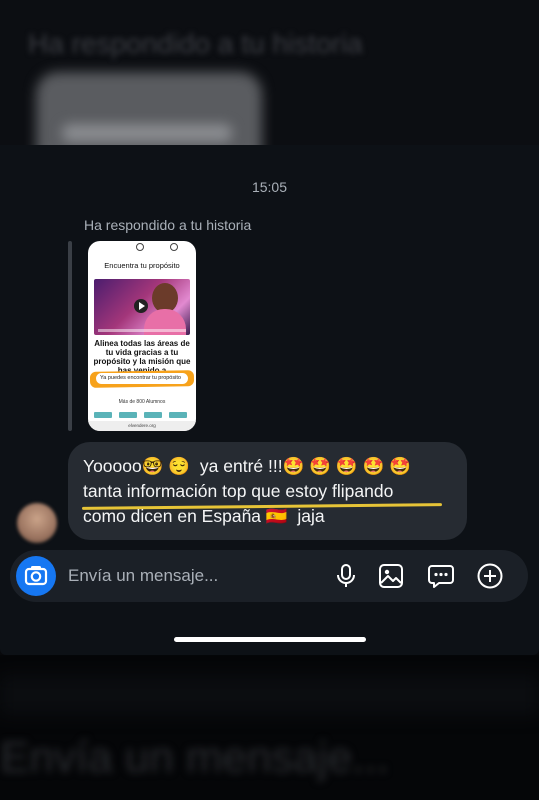 This screenshot has height=800, width=539. Describe the element at coordinates (238, 491) in the screenshot. I see `message-line-2: tanta información top que estoy flipando` at that location.